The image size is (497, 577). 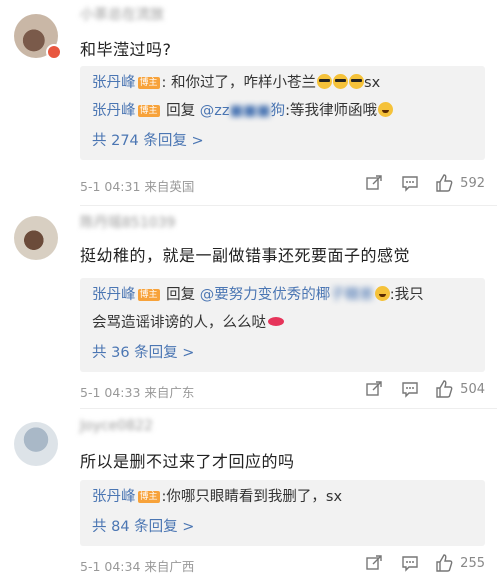 What do you see at coordinates (244, 83) in the screenshot?
I see `reply-text: 和你过了，咋样小苍兰` at bounding box center [244, 83].